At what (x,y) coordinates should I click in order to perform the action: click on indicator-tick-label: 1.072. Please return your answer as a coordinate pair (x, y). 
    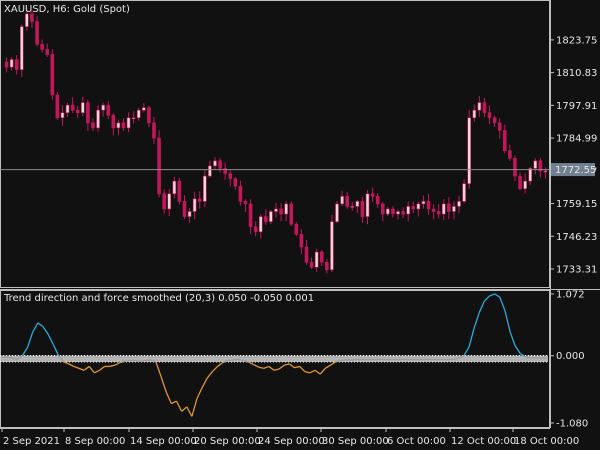
    Looking at the image, I should click on (570, 295).